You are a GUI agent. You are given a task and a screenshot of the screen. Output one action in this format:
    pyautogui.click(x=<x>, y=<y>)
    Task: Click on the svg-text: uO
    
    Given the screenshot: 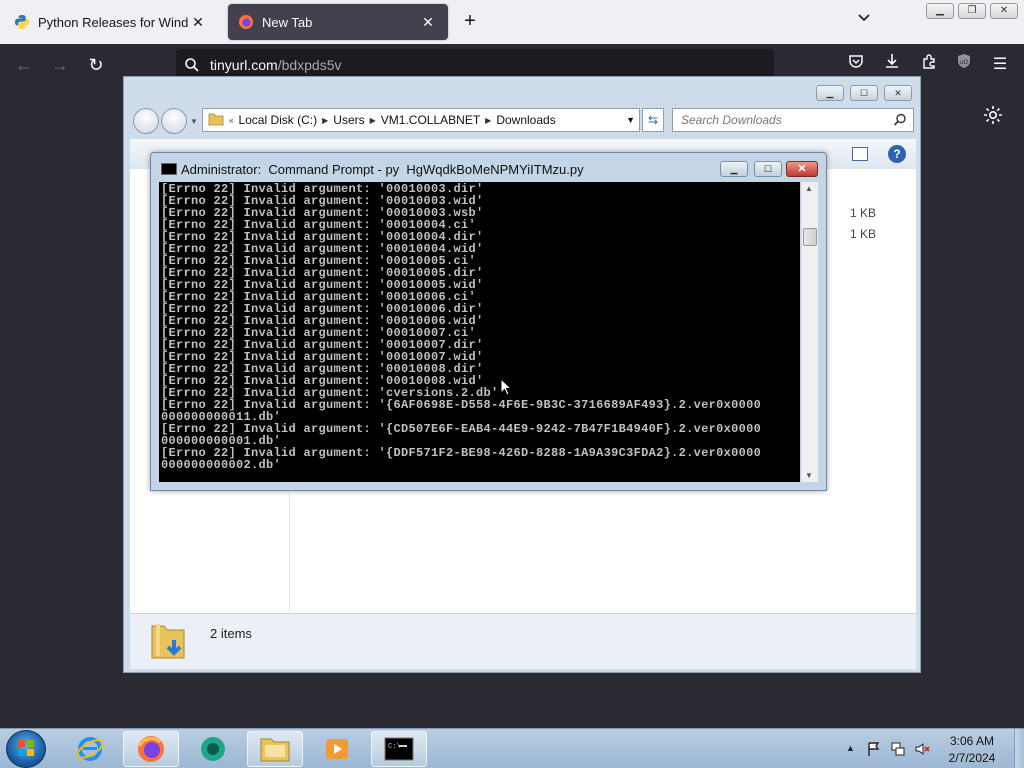 What is the action you would take?
    pyautogui.click(x=964, y=63)
    